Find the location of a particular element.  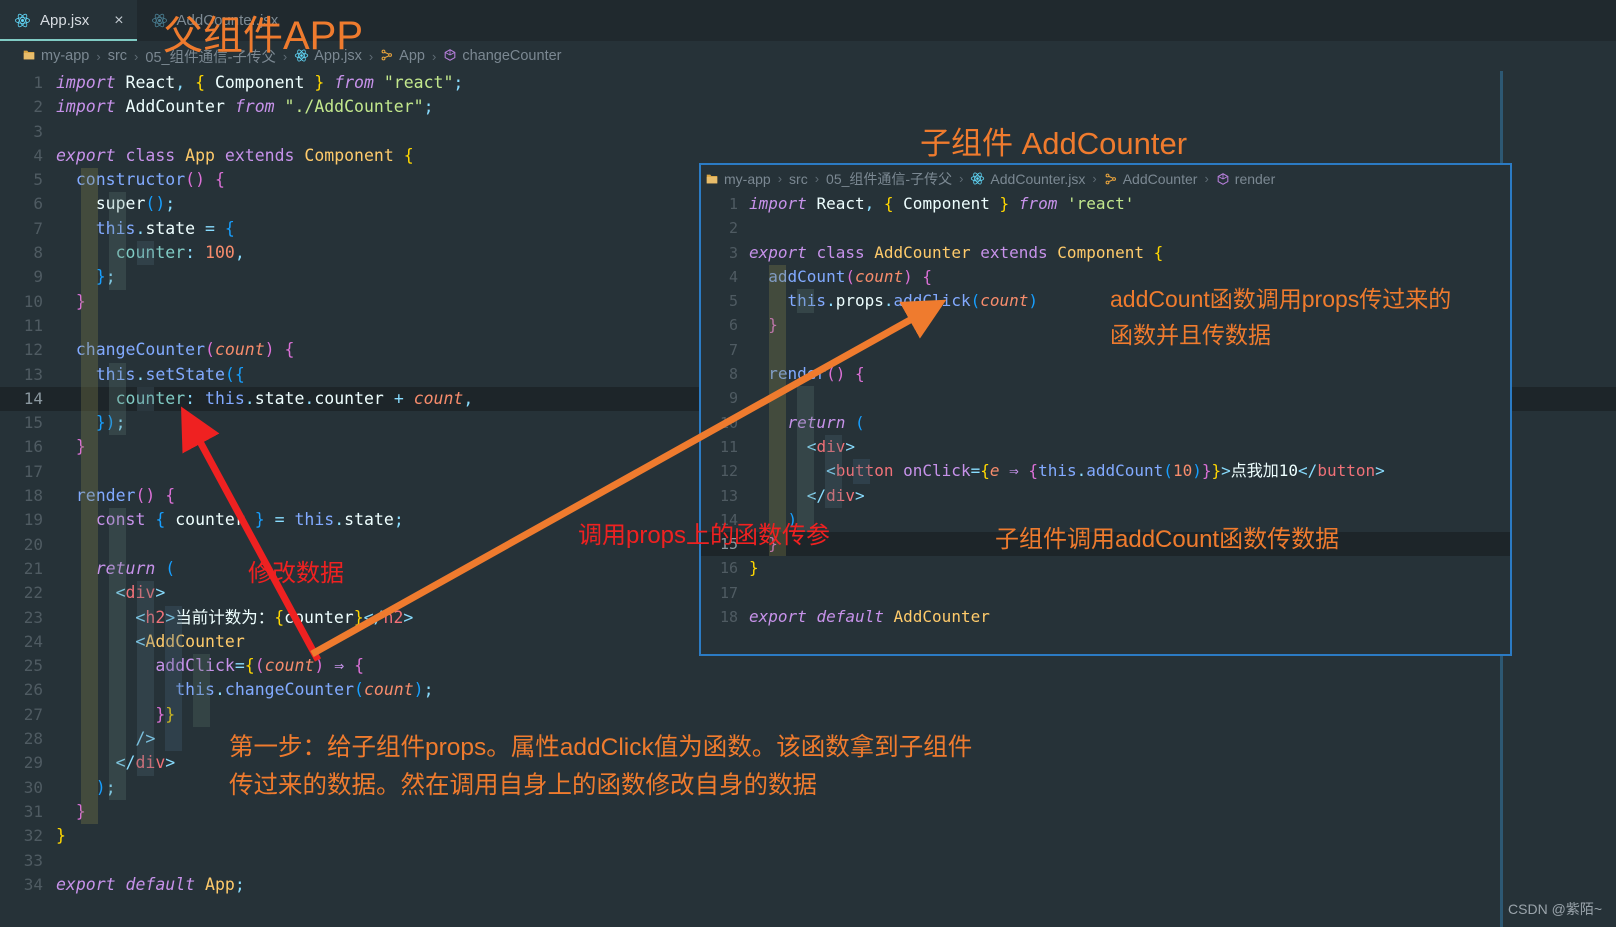

line-number: 3 is located at coordinates (733, 252).